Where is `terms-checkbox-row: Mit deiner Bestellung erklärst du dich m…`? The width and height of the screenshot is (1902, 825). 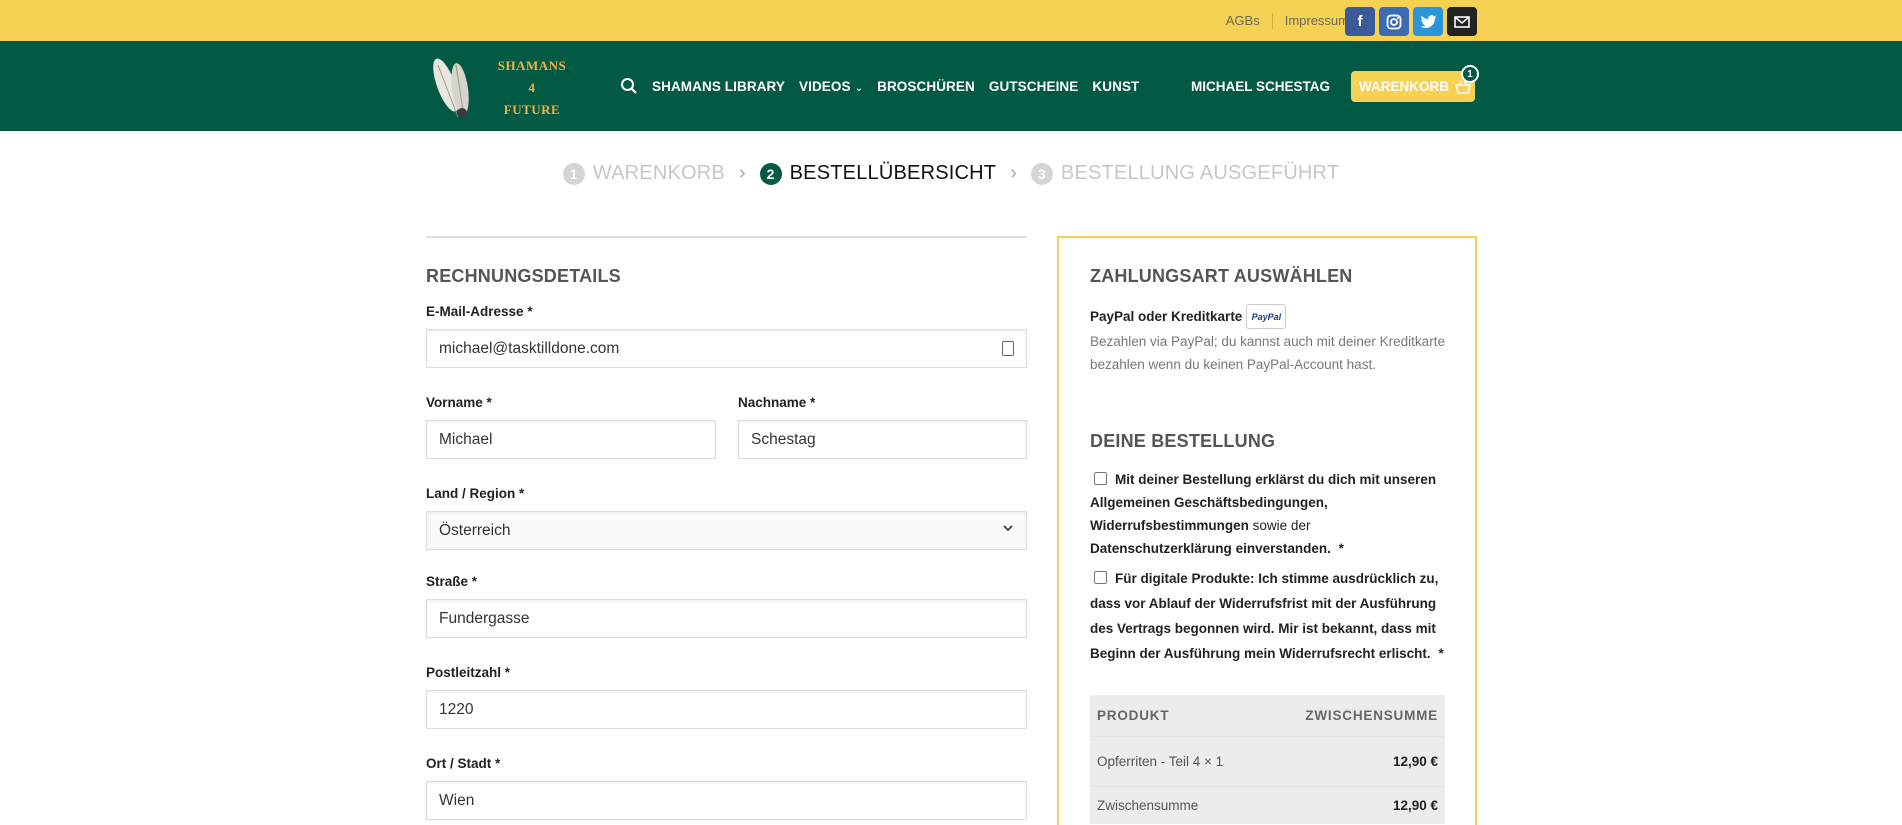 terms-checkbox-row: Mit deiner Bestellung erklärst du dich m… is located at coordinates (1270, 514).